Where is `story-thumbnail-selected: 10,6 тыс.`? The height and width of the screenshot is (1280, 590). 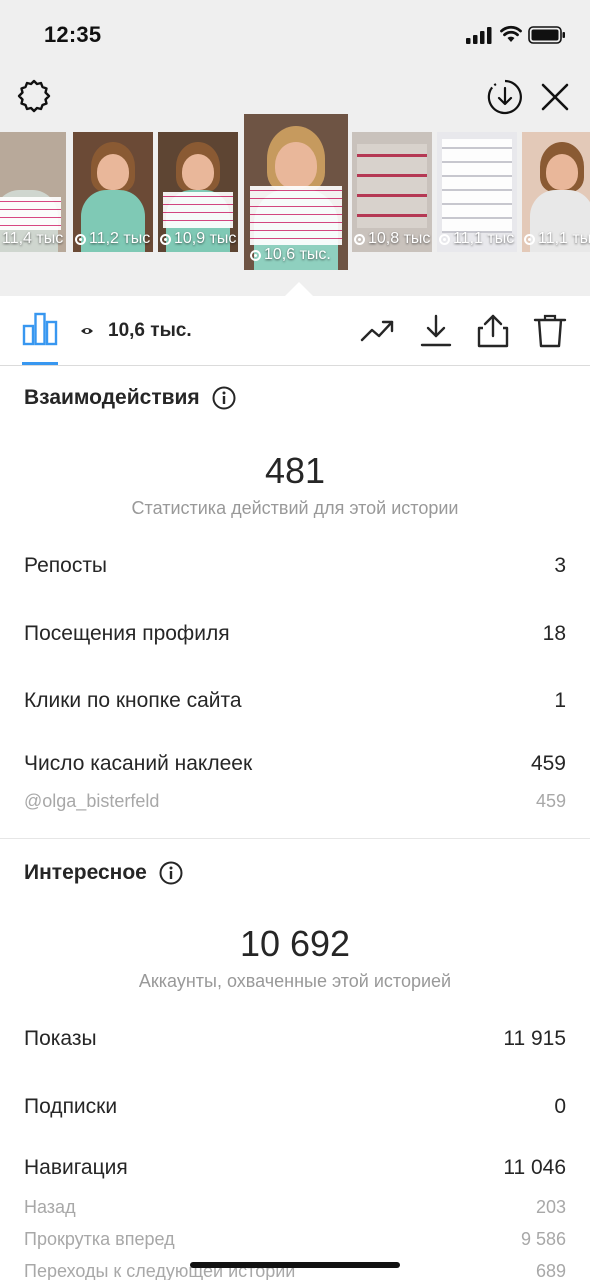
story-thumbnail-selected: 10,6 тыс. is located at coordinates (296, 192).